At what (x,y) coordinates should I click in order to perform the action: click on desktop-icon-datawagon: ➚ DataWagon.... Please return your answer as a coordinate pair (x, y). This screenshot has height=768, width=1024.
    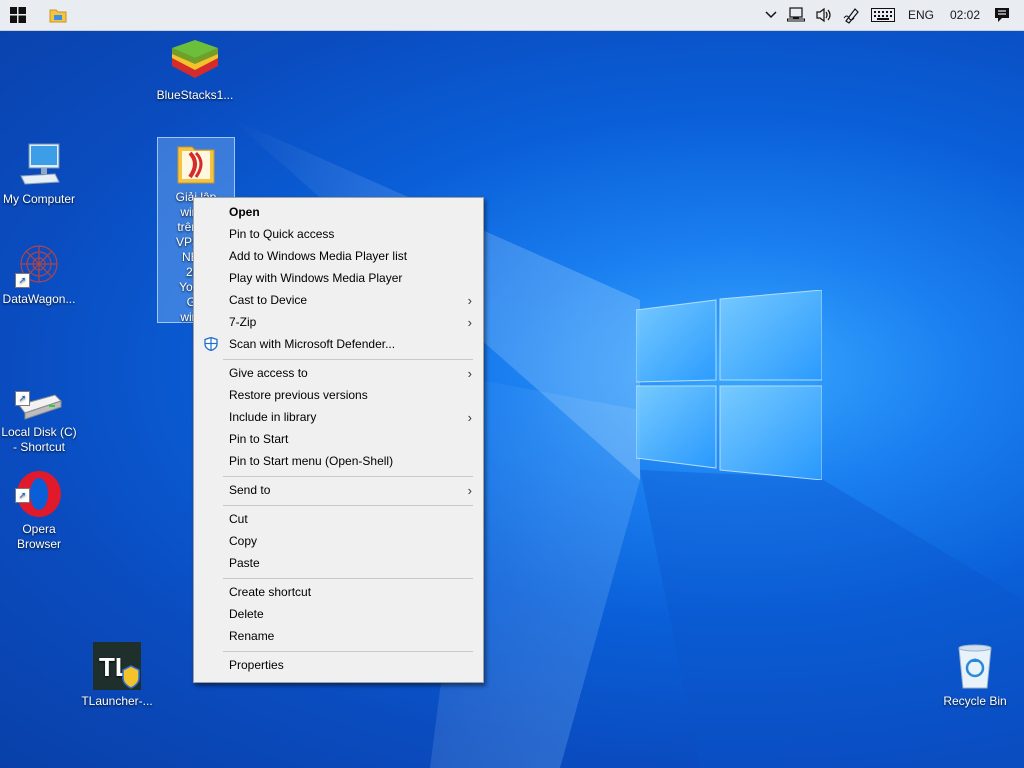
    Looking at the image, I should click on (39, 273).